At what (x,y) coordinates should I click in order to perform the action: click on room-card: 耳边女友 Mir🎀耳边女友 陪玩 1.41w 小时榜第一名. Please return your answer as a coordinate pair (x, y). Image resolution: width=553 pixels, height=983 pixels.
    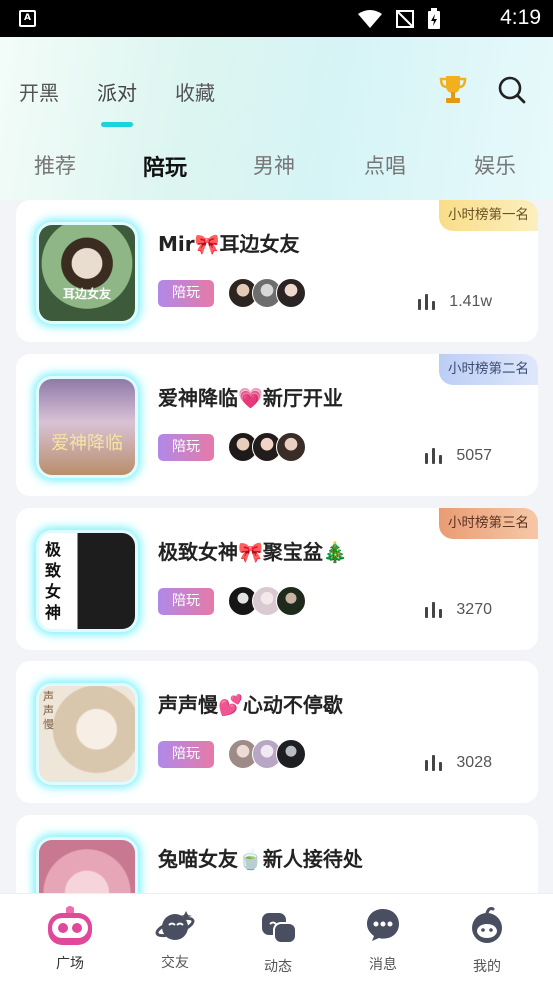
    Looking at the image, I should click on (277, 271).